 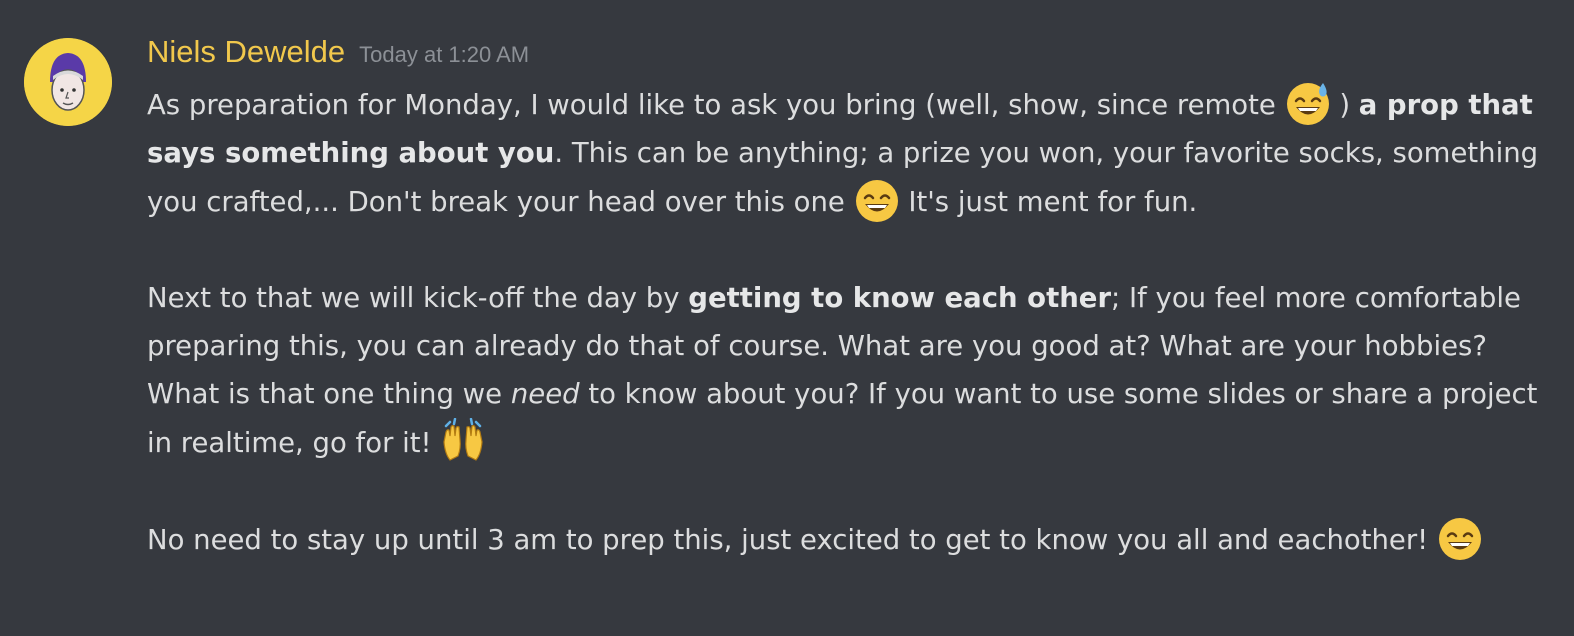 I want to click on author-name: Niels Dewelde, so click(x=246, y=51).